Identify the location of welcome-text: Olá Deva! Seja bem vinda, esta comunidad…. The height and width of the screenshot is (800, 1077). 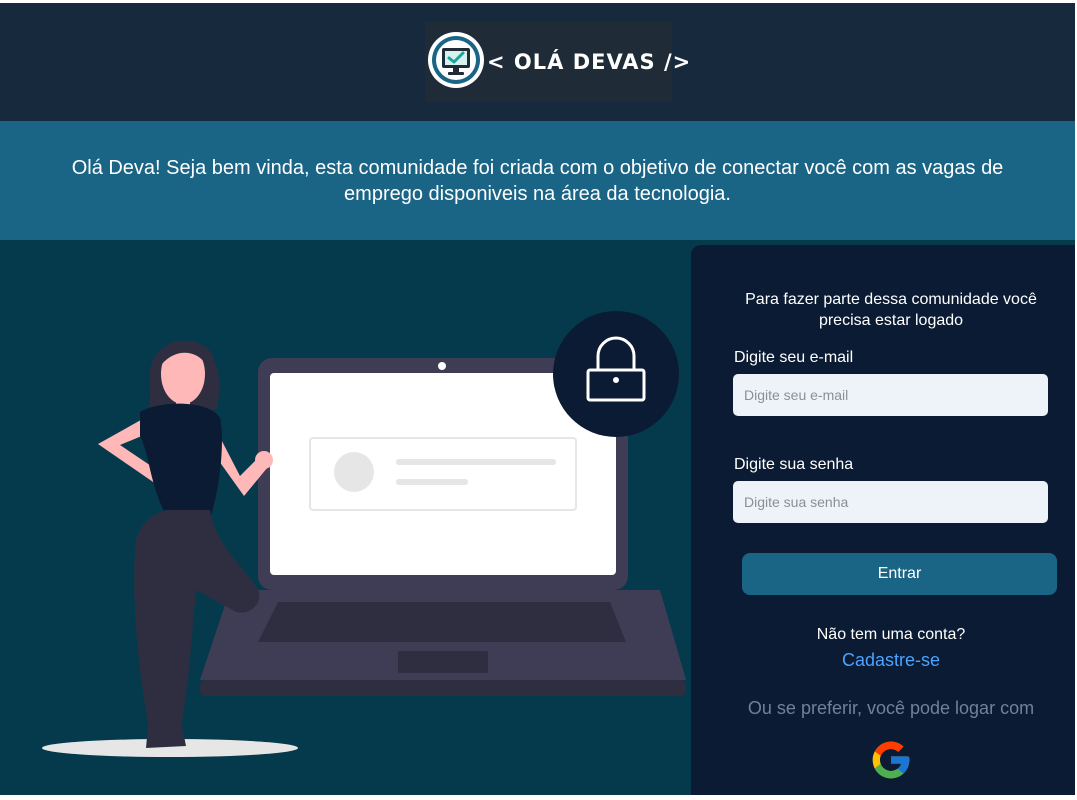
(537, 180).